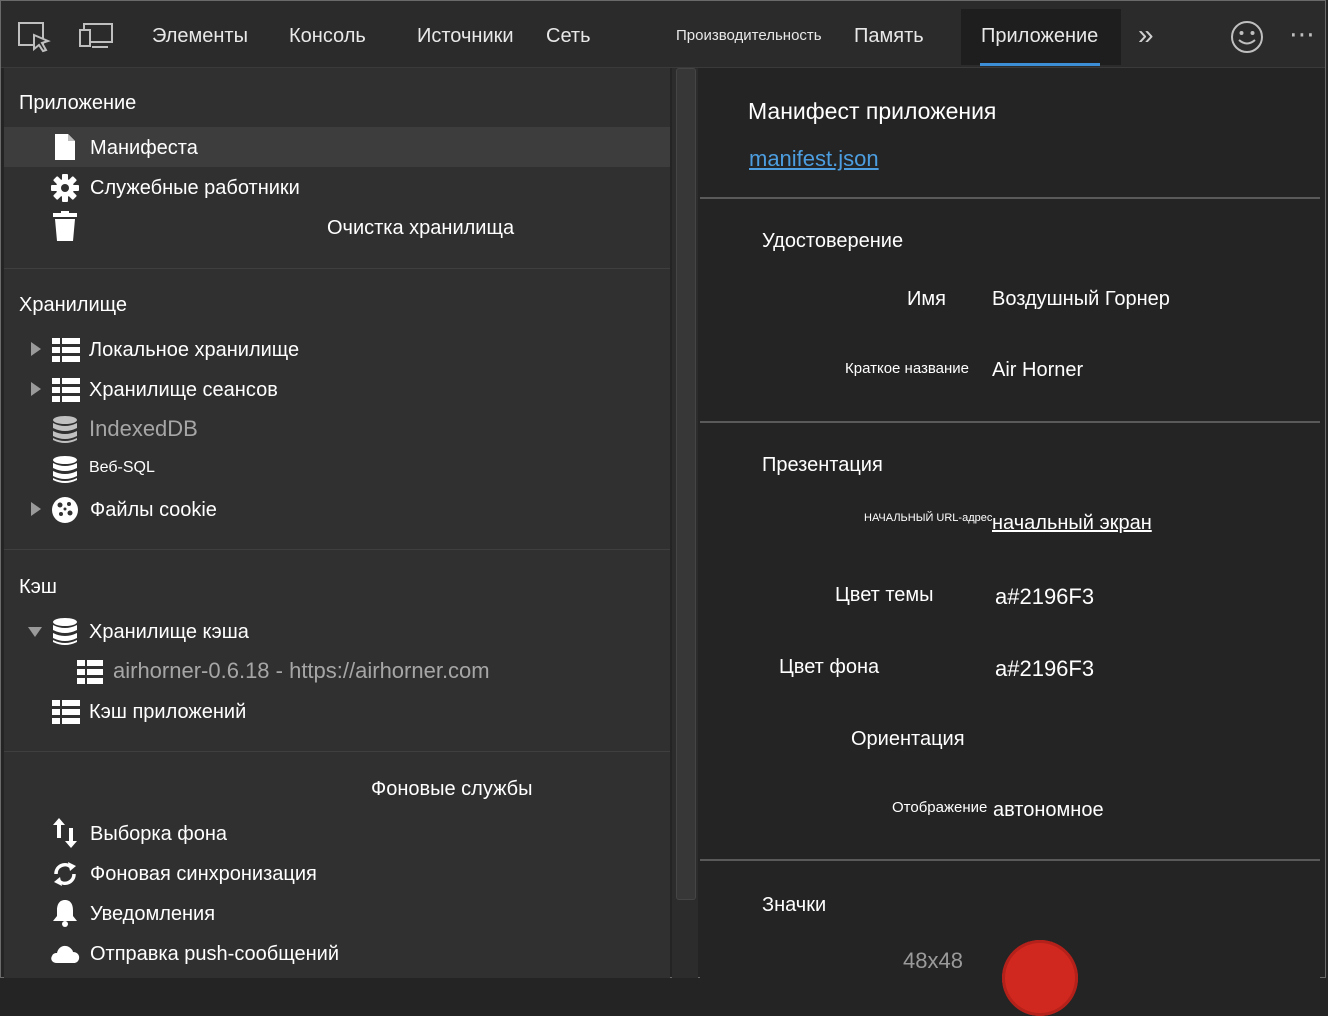 This screenshot has height=1016, width=1328. Describe the element at coordinates (1045, 596) in the screenshot. I see `theme-color-value: a#2196F3` at that location.